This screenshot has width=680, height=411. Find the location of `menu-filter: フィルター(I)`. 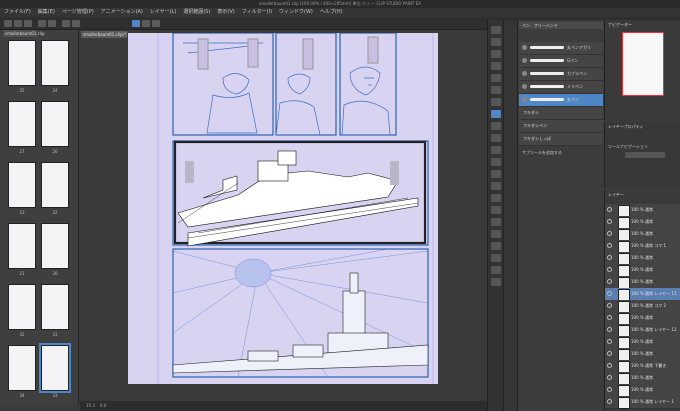

menu-filter: フィルター(I) is located at coordinates (257, 12).